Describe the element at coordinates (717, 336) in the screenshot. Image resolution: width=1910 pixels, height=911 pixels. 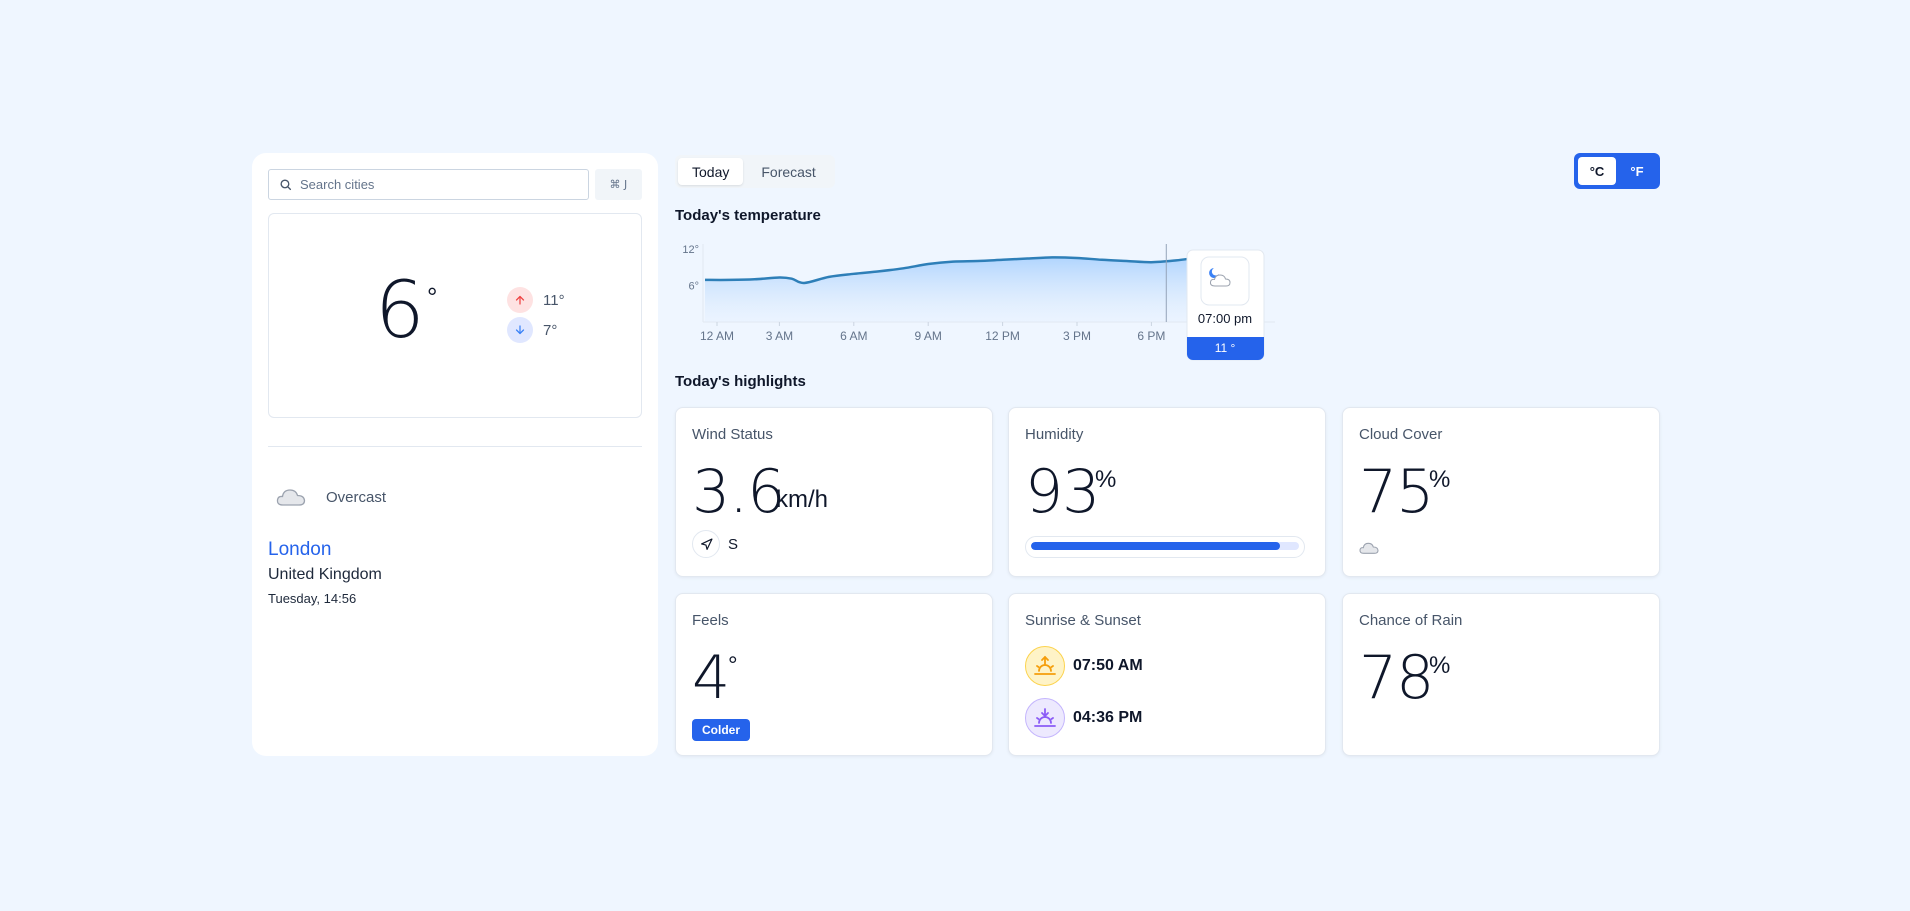
I see `x-tick-label: 12 AM` at that location.